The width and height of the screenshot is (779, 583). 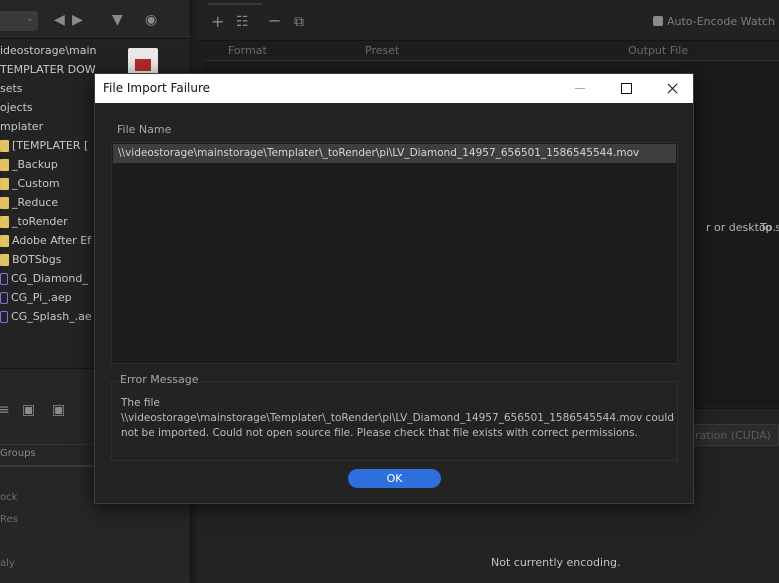 What do you see at coordinates (77, 20) in the screenshot?
I see `arrow-right-icon: ▶` at bounding box center [77, 20].